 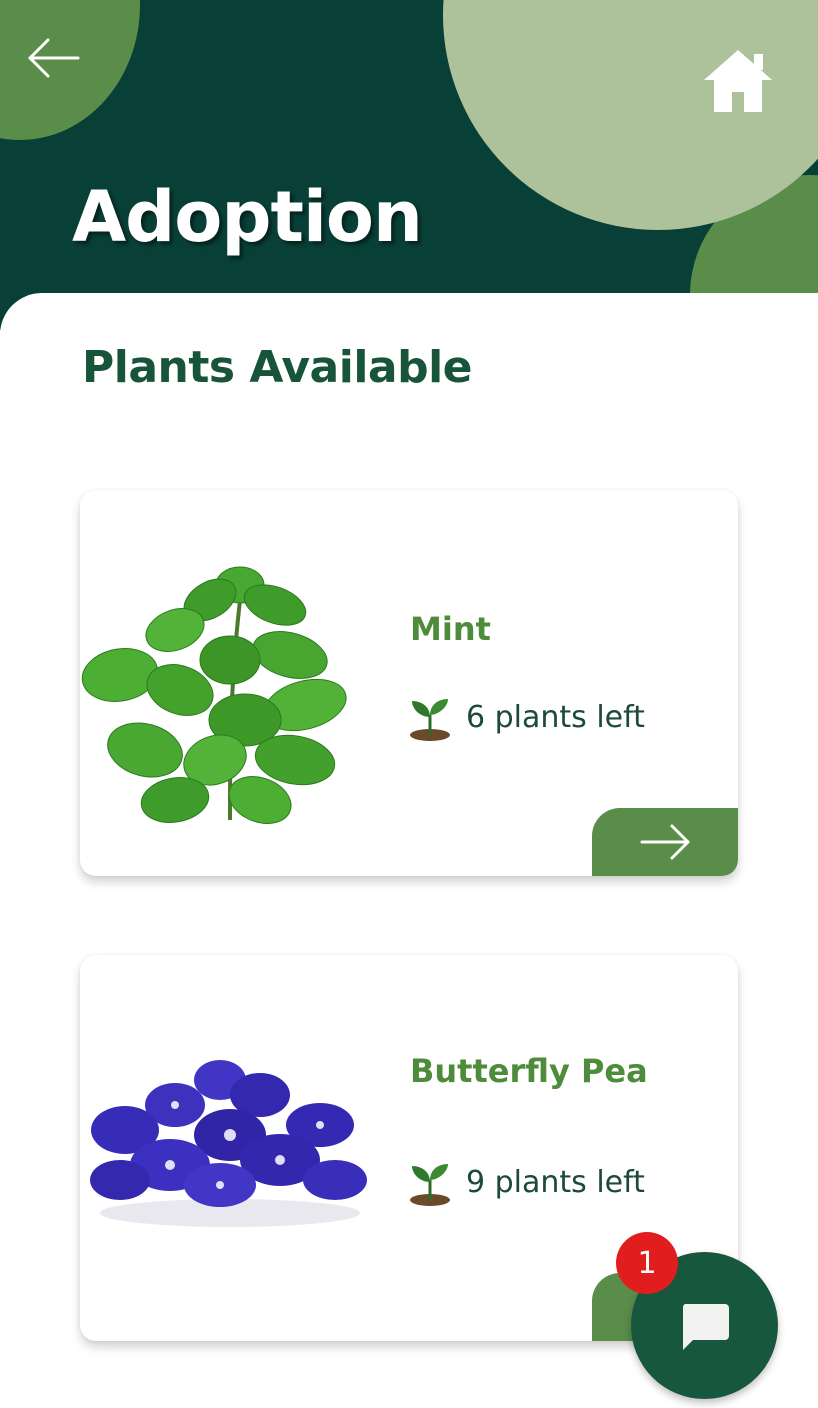 I want to click on stock-text: 6 plants left, so click(x=555, y=717).